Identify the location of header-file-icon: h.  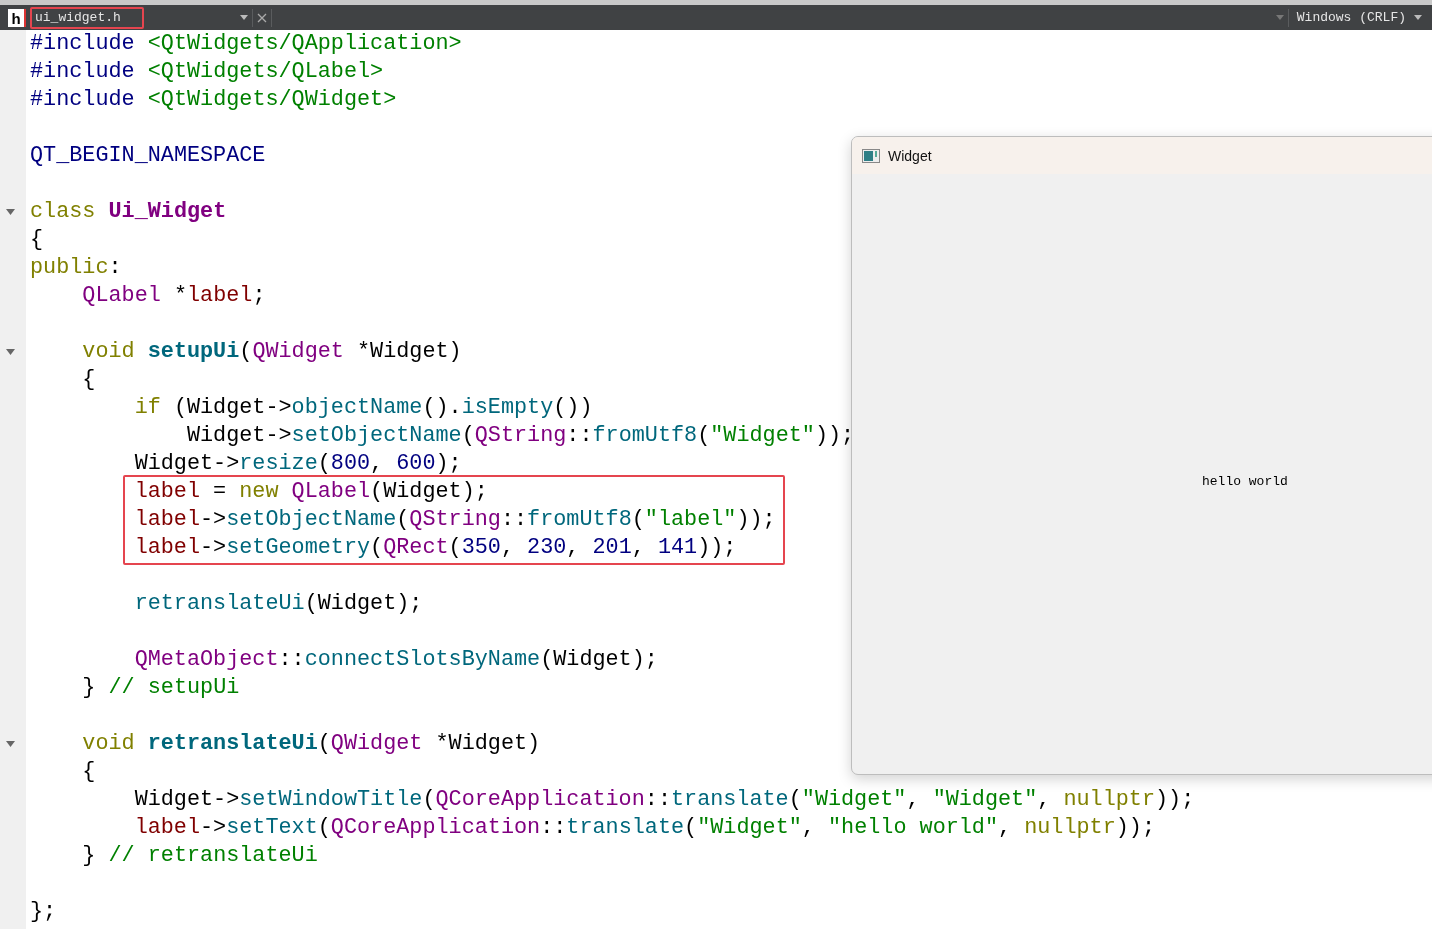
(17, 17).